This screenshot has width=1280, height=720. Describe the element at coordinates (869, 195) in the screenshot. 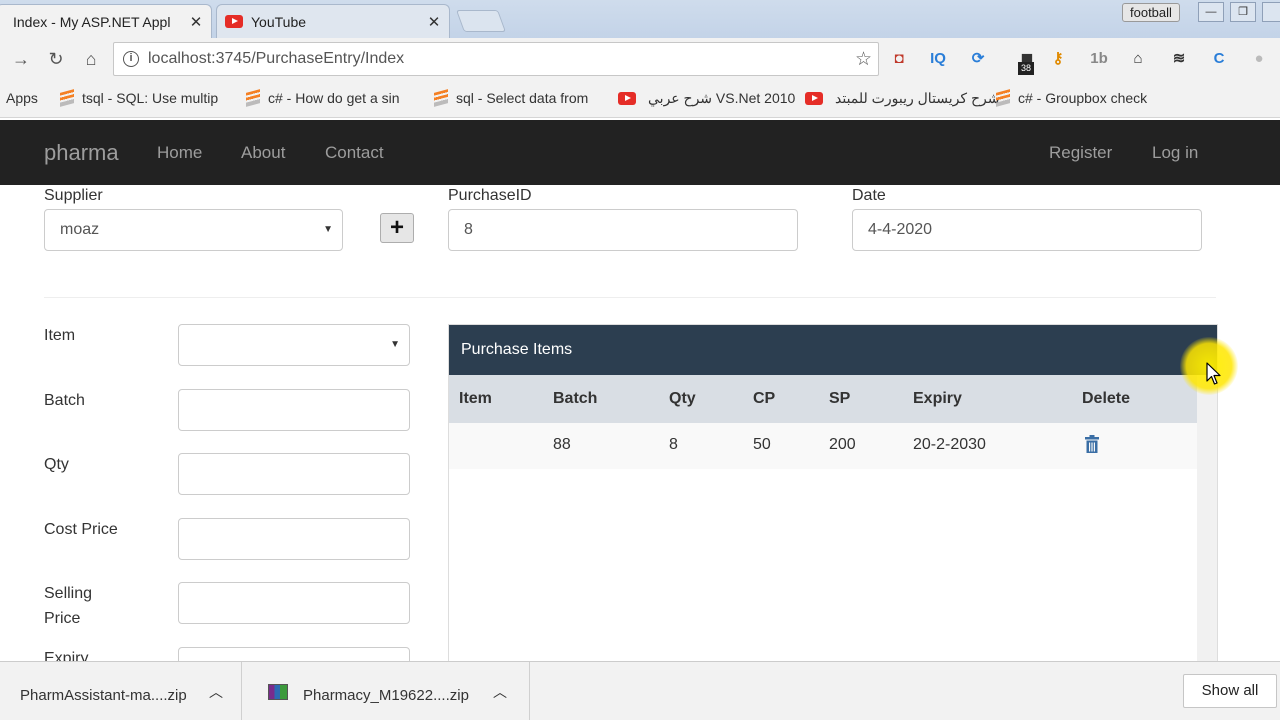

I see `date-label: Date` at that location.